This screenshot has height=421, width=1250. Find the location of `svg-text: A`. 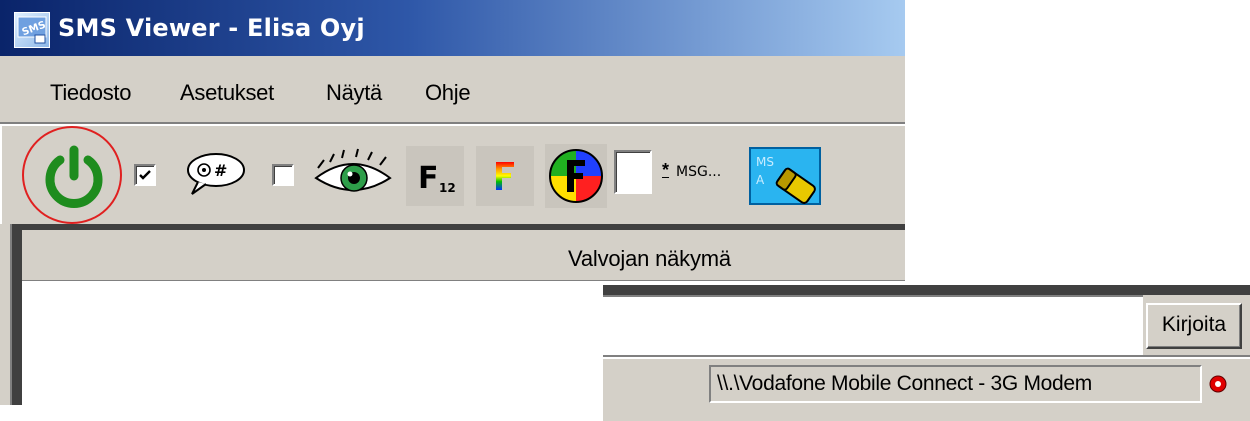

svg-text: A is located at coordinates (760, 180).